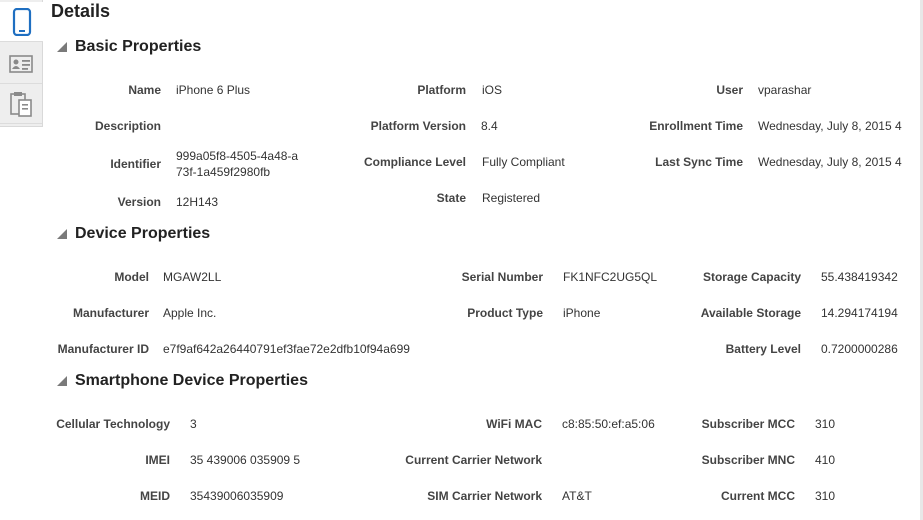 Image resolution: width=923 pixels, height=520 pixels. What do you see at coordinates (157, 460) in the screenshot?
I see `imei-label: IMEI` at bounding box center [157, 460].